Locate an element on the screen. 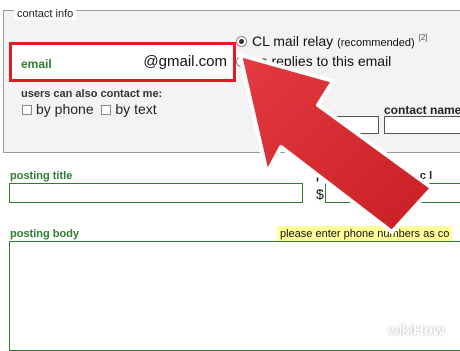 Image resolution: width=460 pixels, height=351 pixels. phone-number-label-fragment: p is located at coordinates (269, 109).